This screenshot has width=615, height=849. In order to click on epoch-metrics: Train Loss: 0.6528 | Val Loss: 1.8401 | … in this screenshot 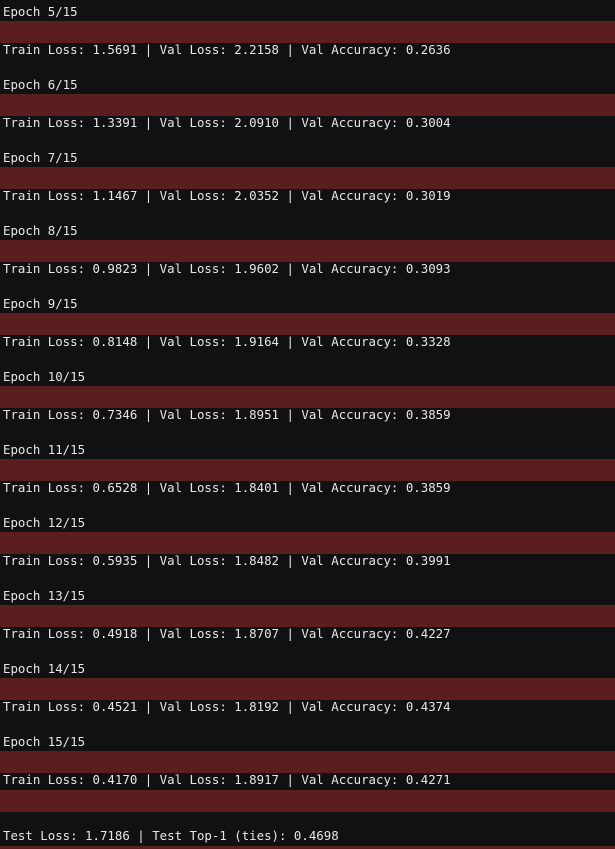, I will do `click(227, 487)`.